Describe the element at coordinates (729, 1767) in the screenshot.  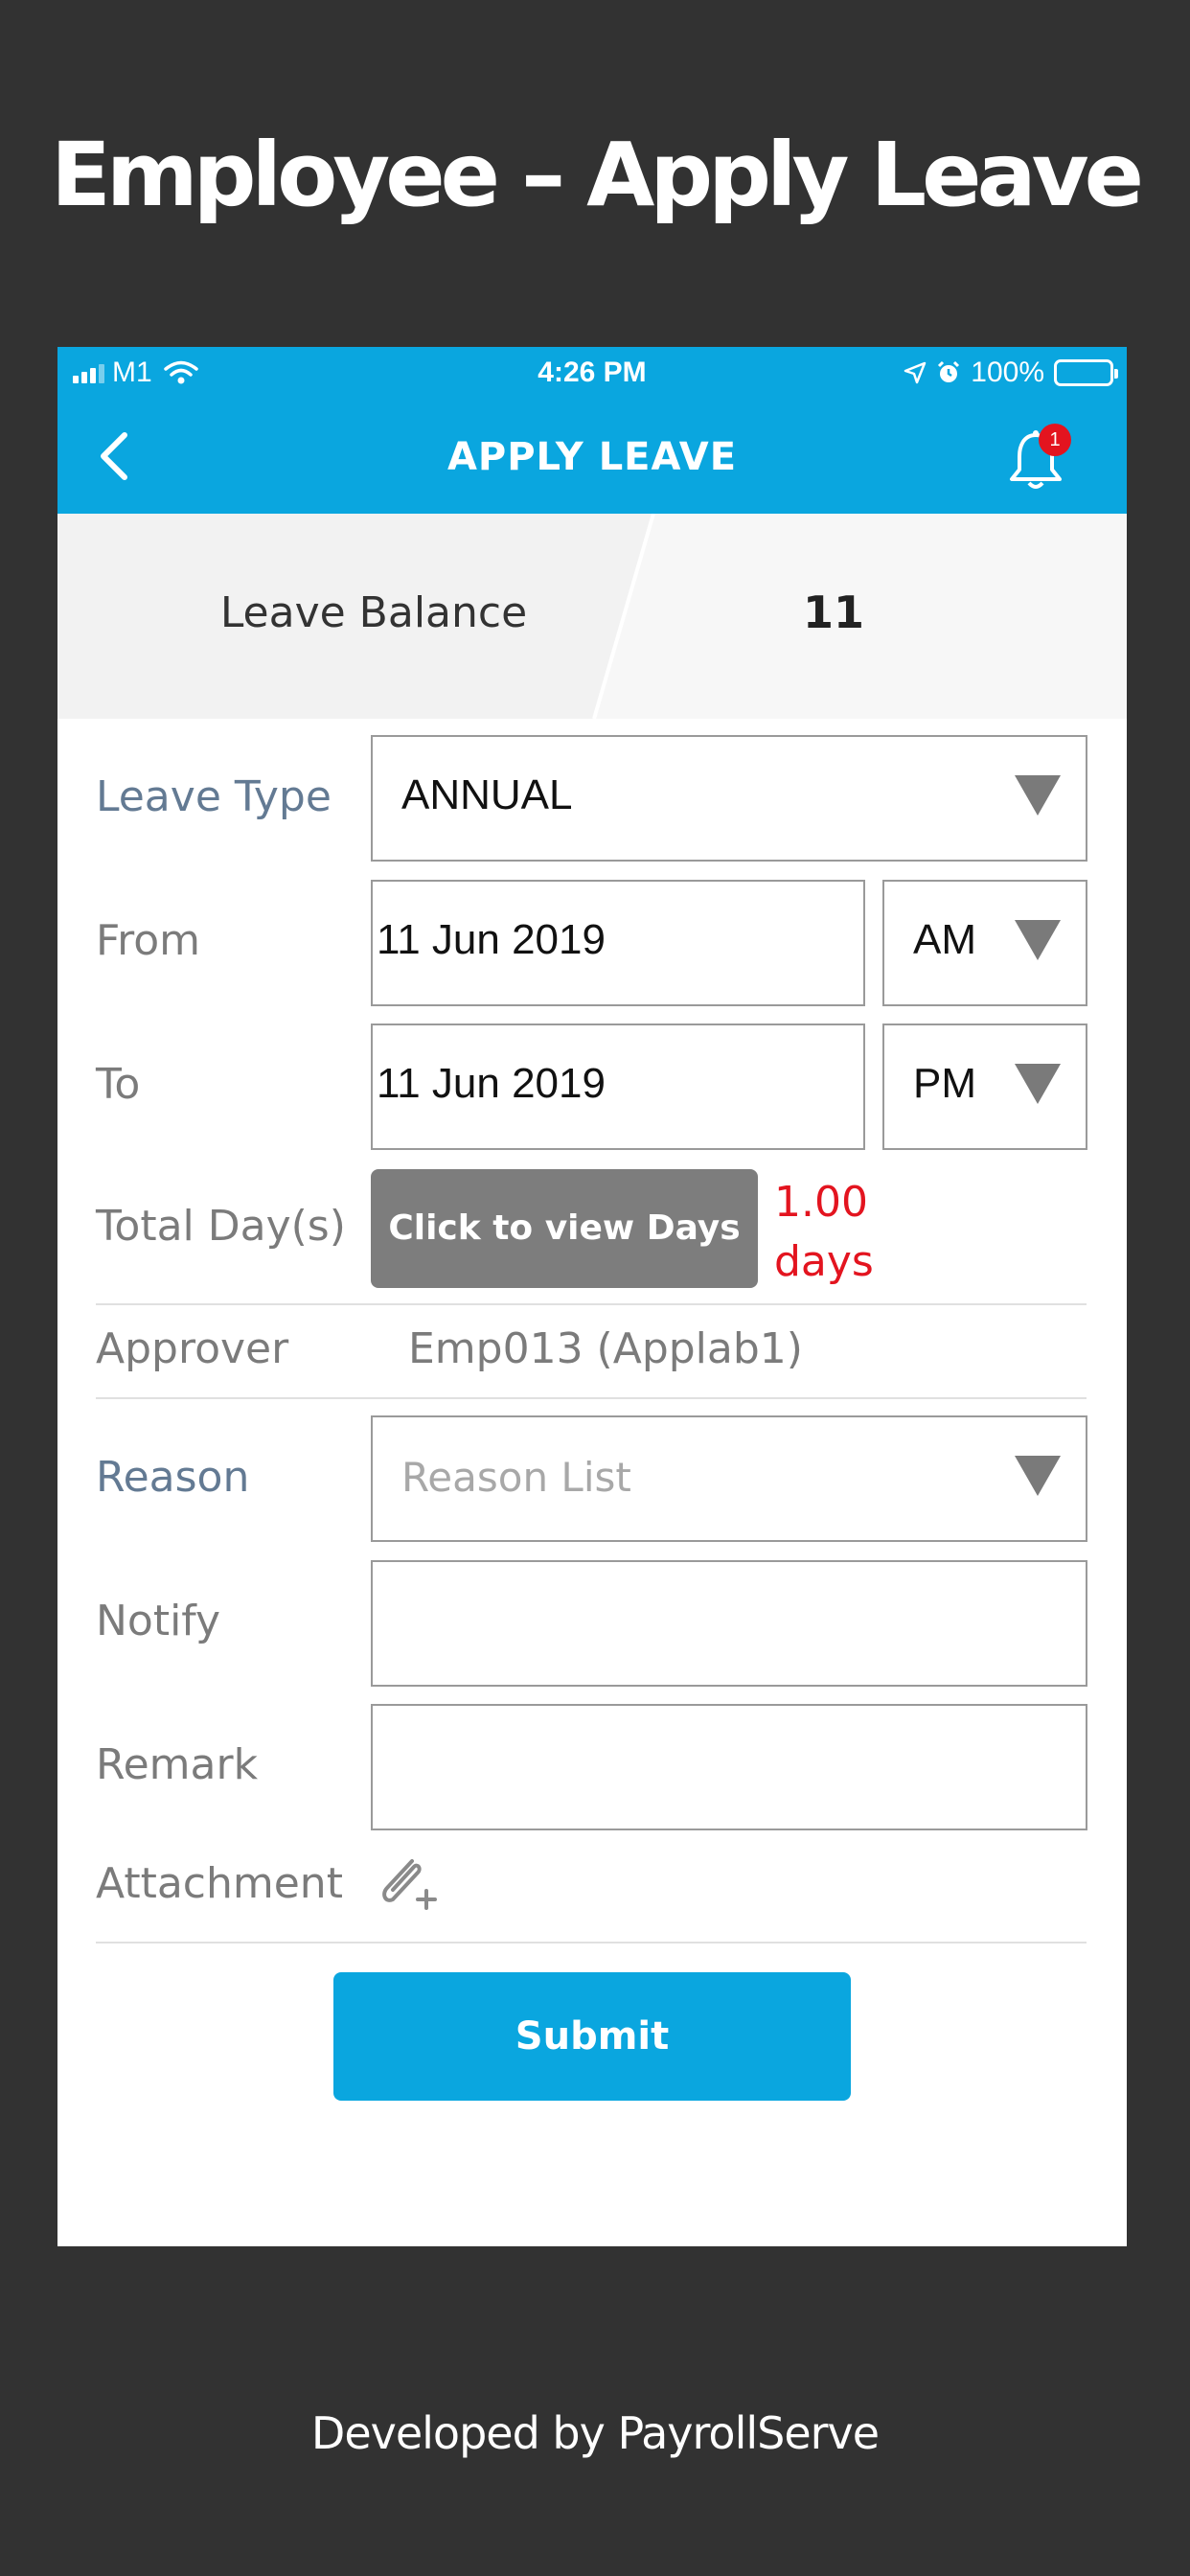
I see `remark-field` at that location.